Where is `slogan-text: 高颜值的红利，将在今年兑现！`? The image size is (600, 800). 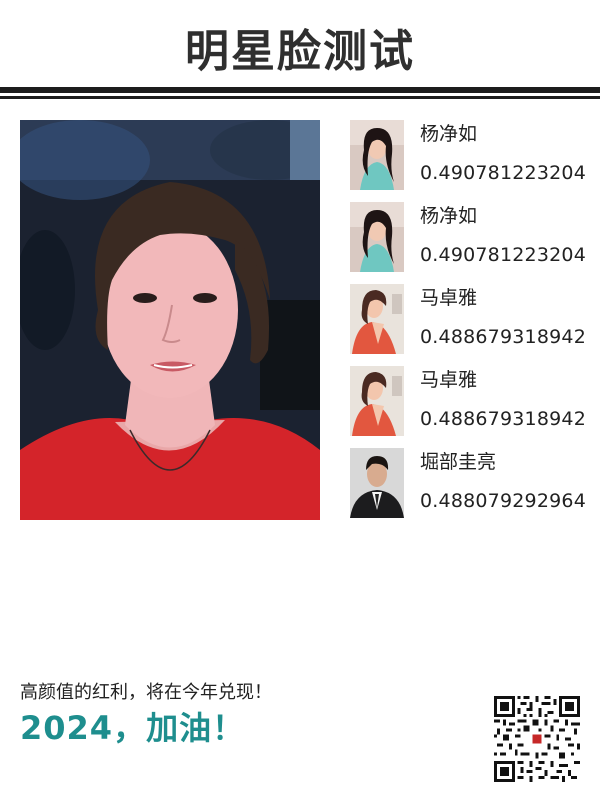 slogan-text: 高颜值的红利，将在今年兑现！ is located at coordinates (146, 692).